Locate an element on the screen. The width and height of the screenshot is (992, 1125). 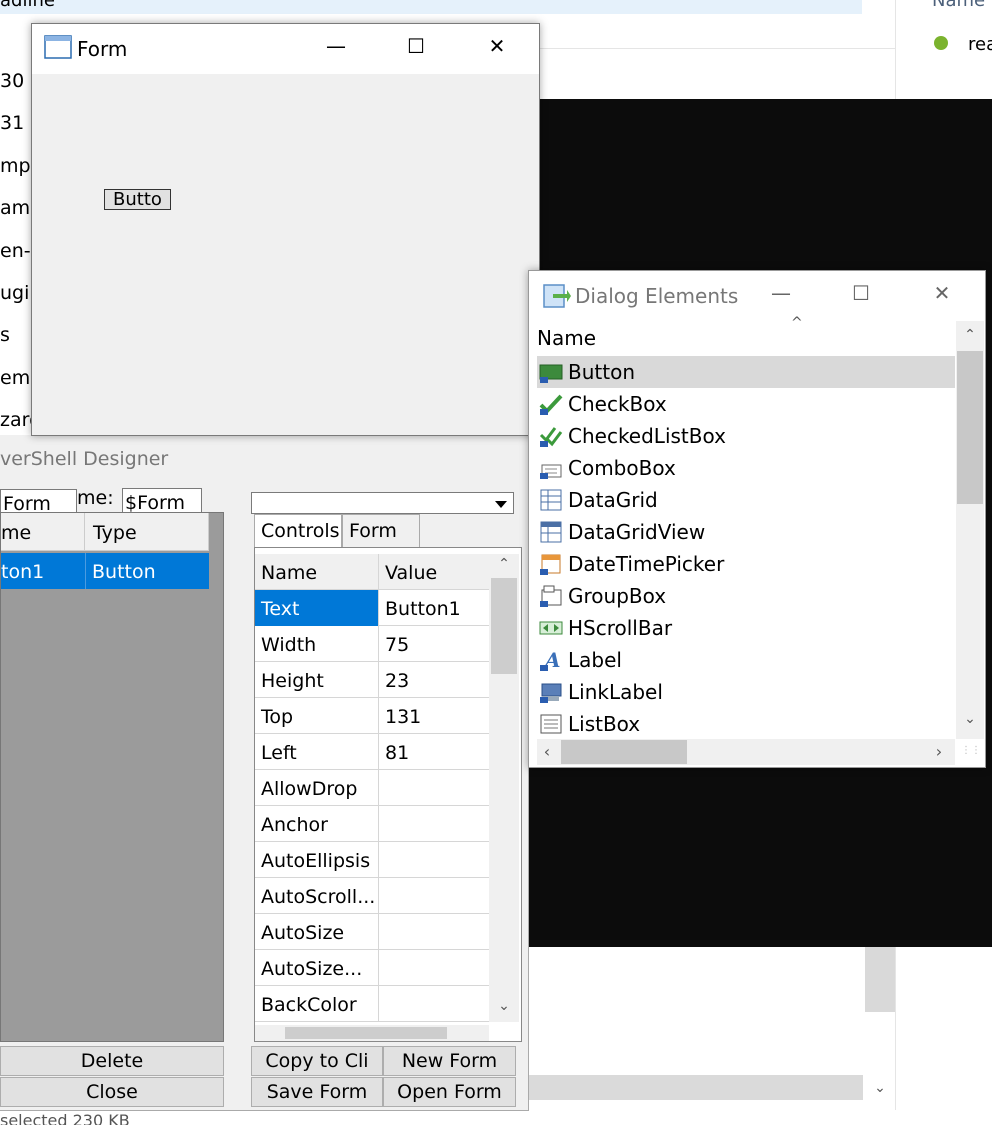
list-item-label: LinkLabel is located at coordinates (615, 692).